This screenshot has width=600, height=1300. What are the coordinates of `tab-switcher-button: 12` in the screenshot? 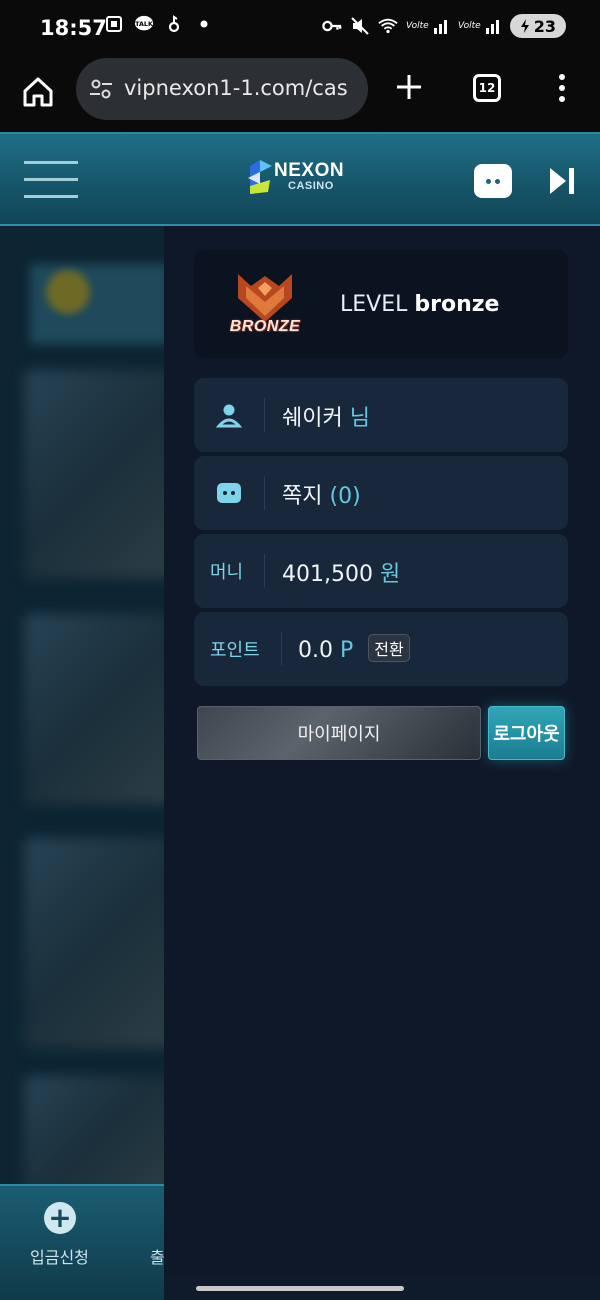 It's located at (487, 88).